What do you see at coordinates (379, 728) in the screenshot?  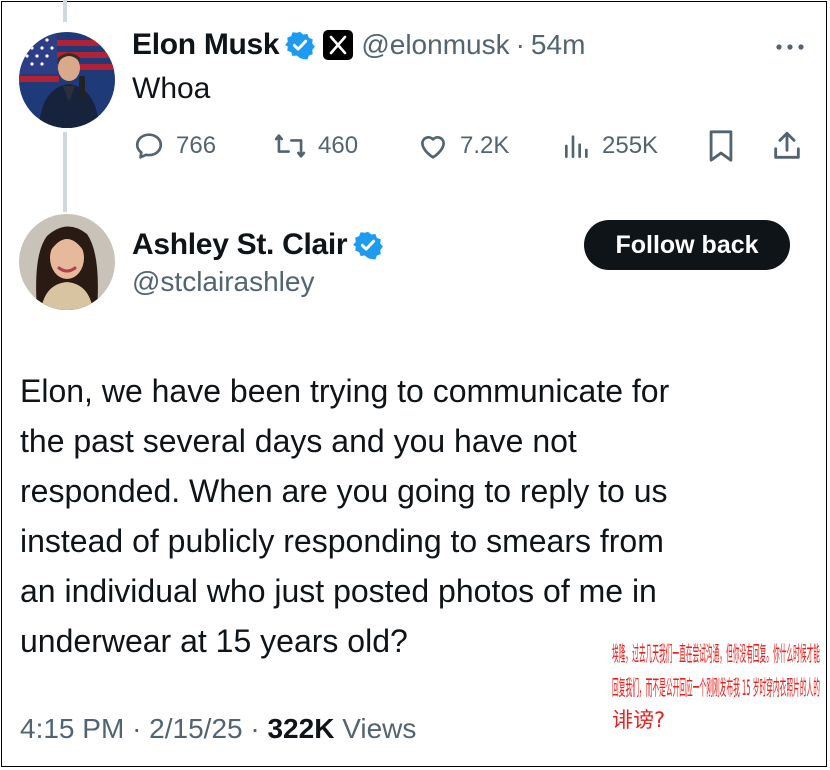 I see `views-label: Views` at bounding box center [379, 728].